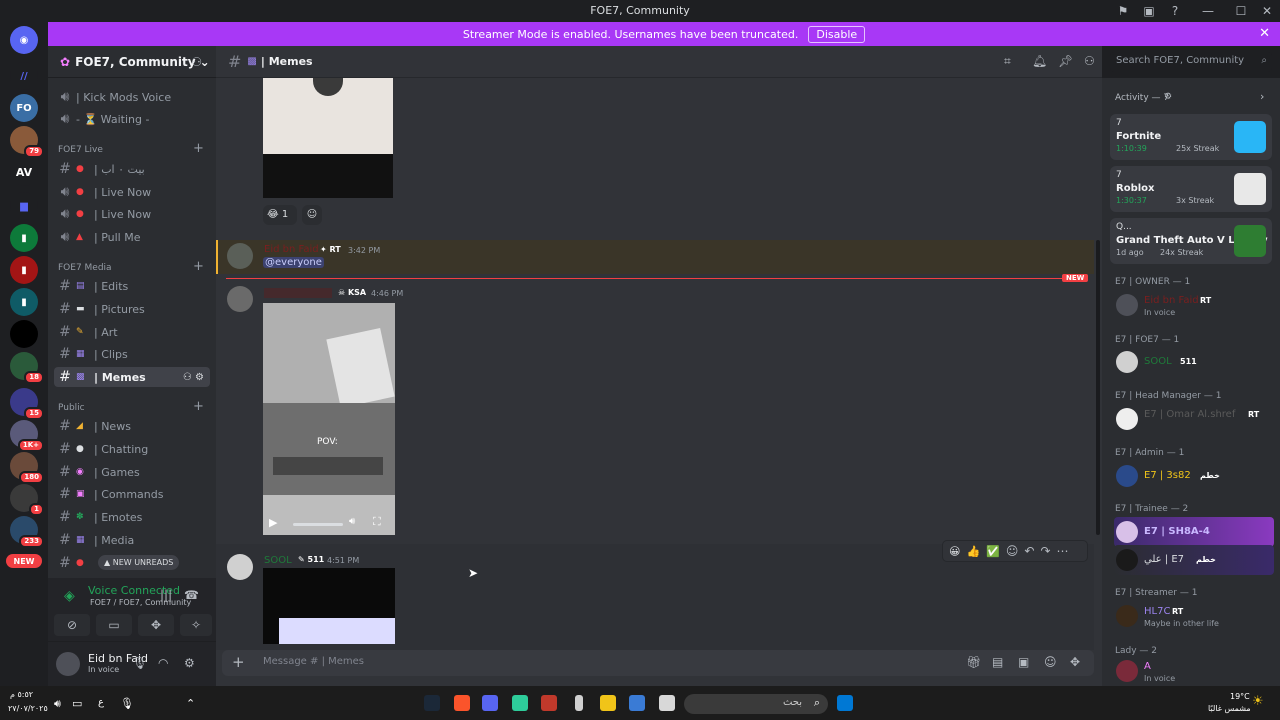 Image resolution: width=1280 pixels, height=720 pixels. Describe the element at coordinates (132, 449) in the screenshot. I see `channel-item: # ● | Chatting` at that location.